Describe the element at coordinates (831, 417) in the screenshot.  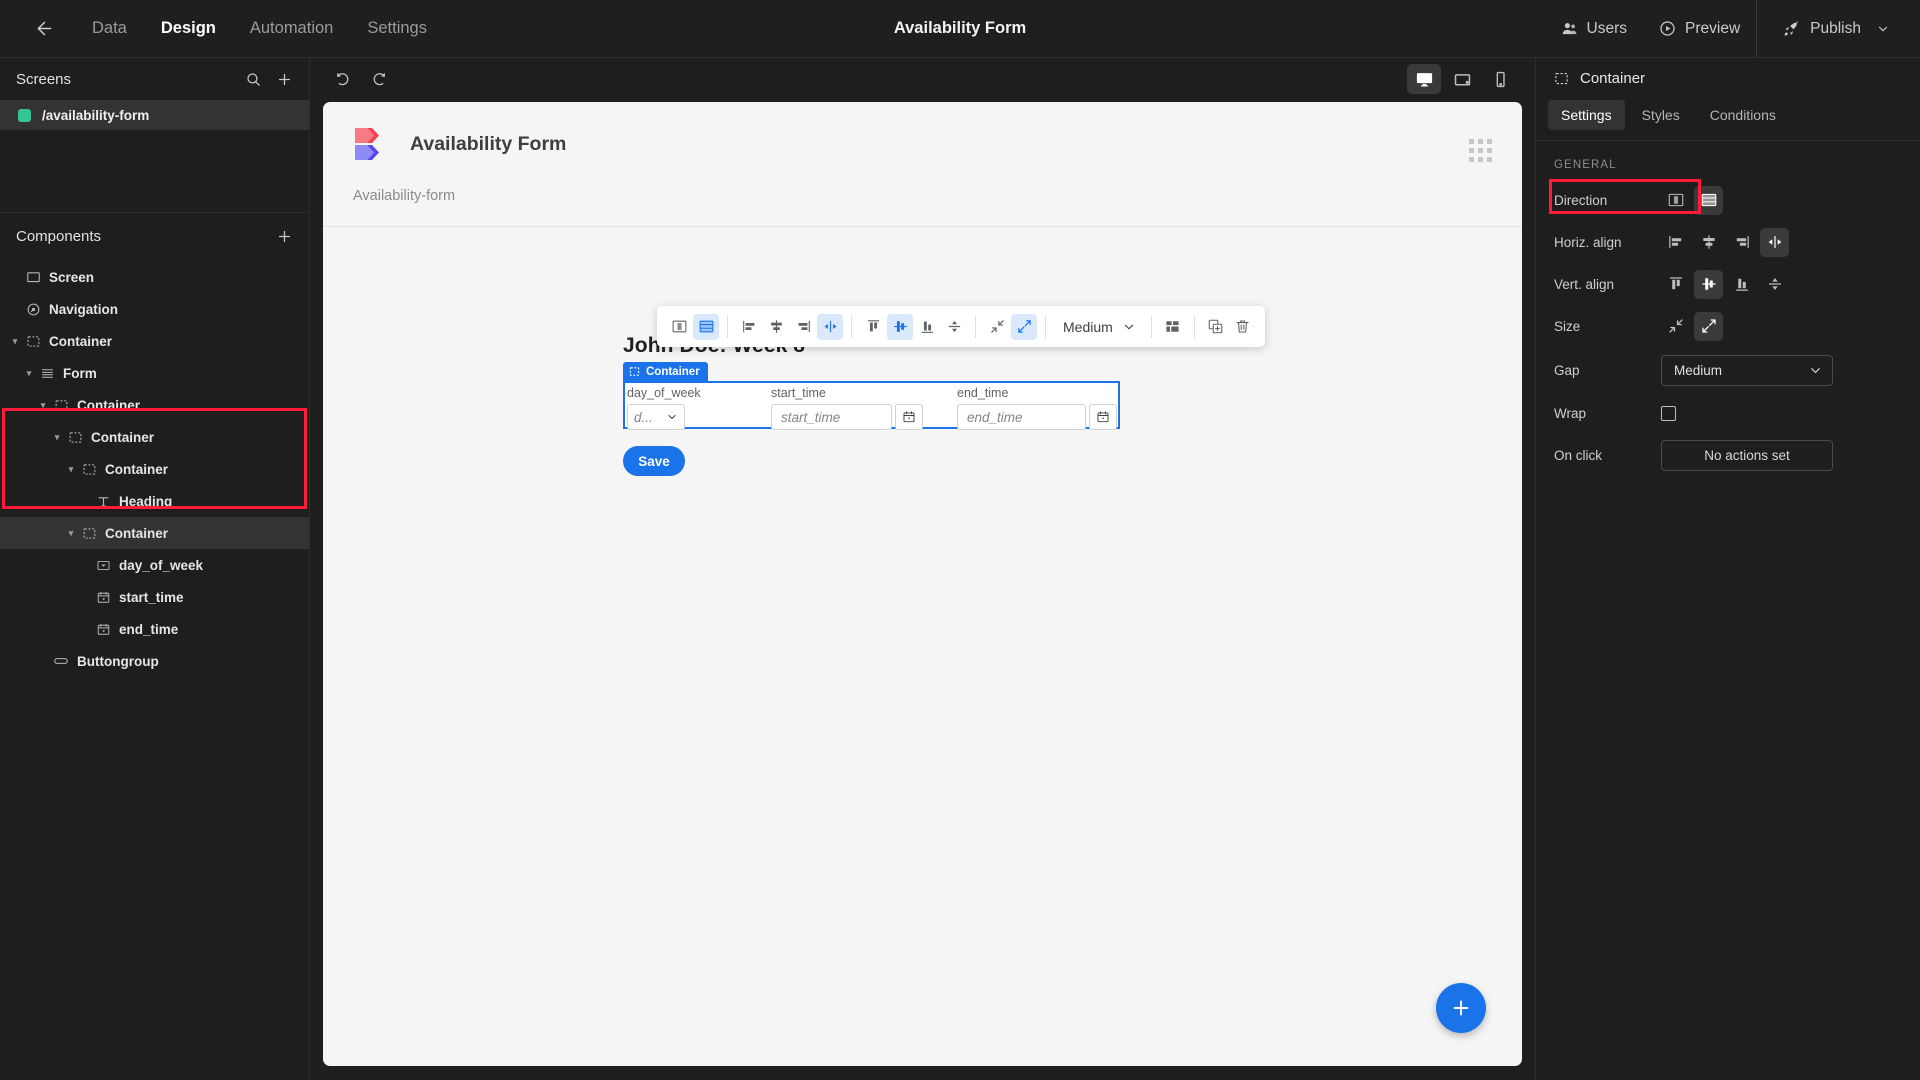
I see `start-time-input: start_time` at that location.